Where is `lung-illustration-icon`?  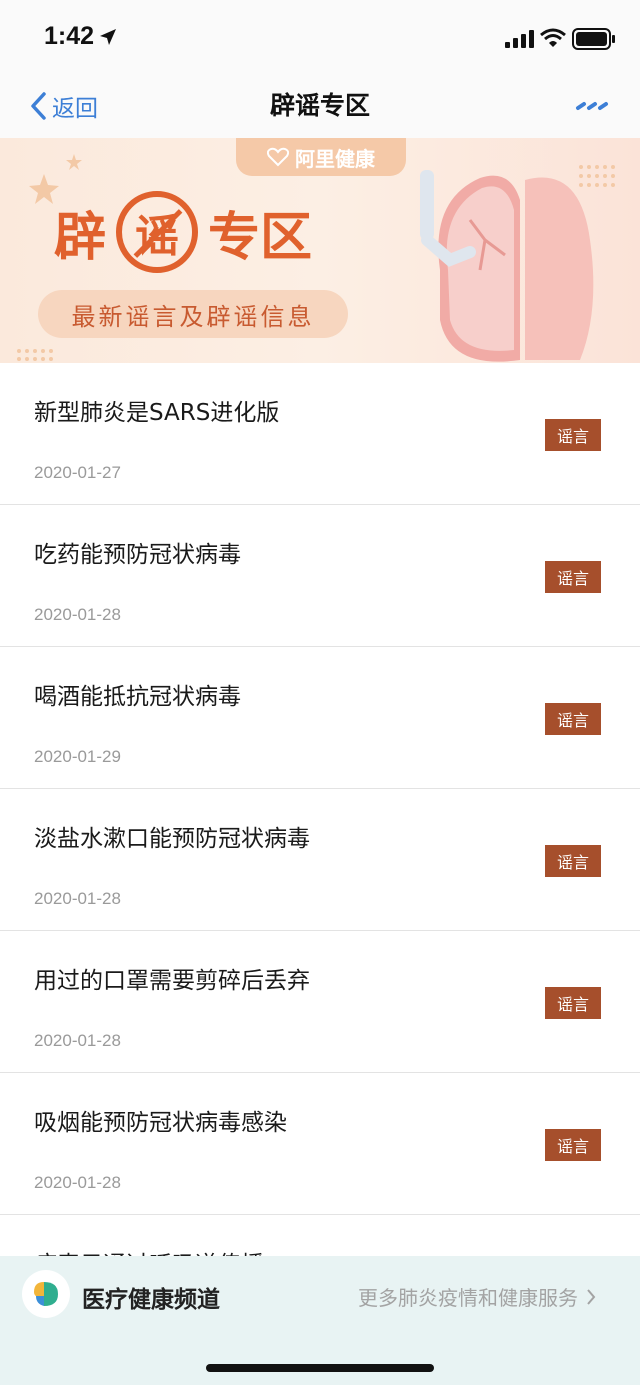 lung-illustration-icon is located at coordinates (507, 266).